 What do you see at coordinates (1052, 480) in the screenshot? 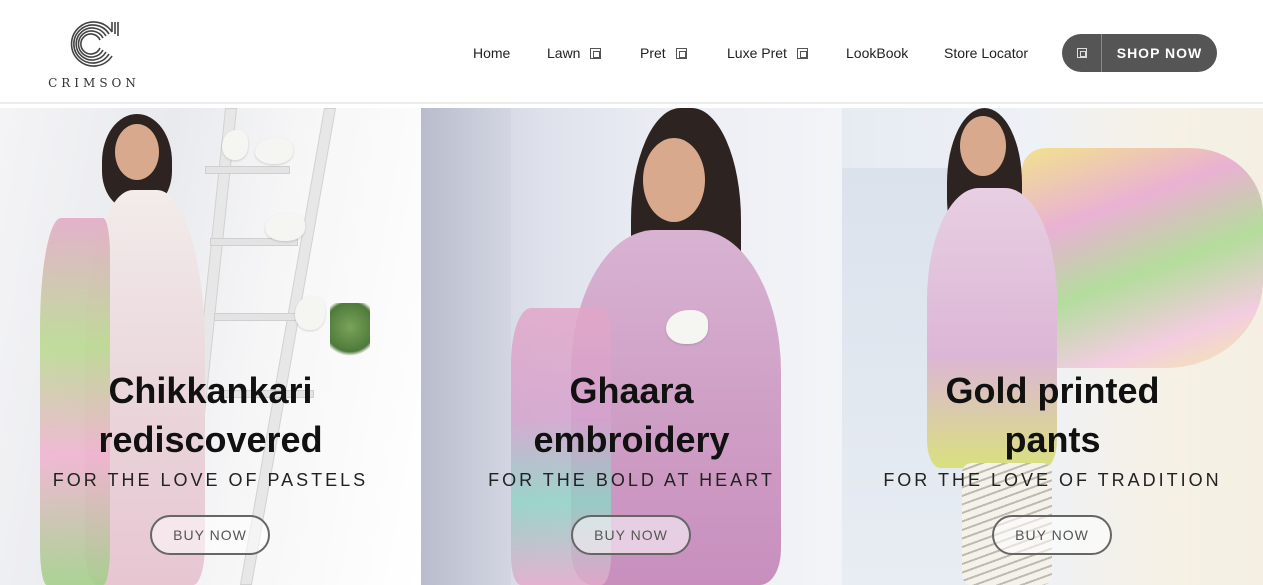
I see `panel-subtitle: FOR THE LOVE OF TRADITION` at bounding box center [1052, 480].